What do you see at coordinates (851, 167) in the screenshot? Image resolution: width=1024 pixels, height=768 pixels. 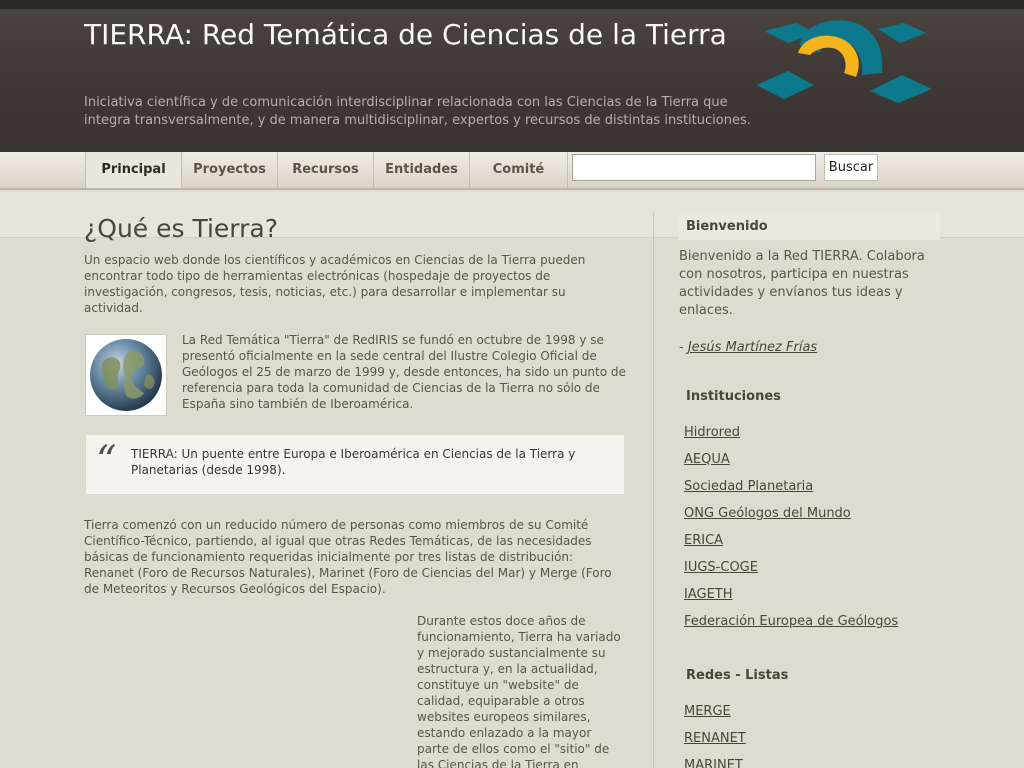 I see `search-button: Buscar` at bounding box center [851, 167].